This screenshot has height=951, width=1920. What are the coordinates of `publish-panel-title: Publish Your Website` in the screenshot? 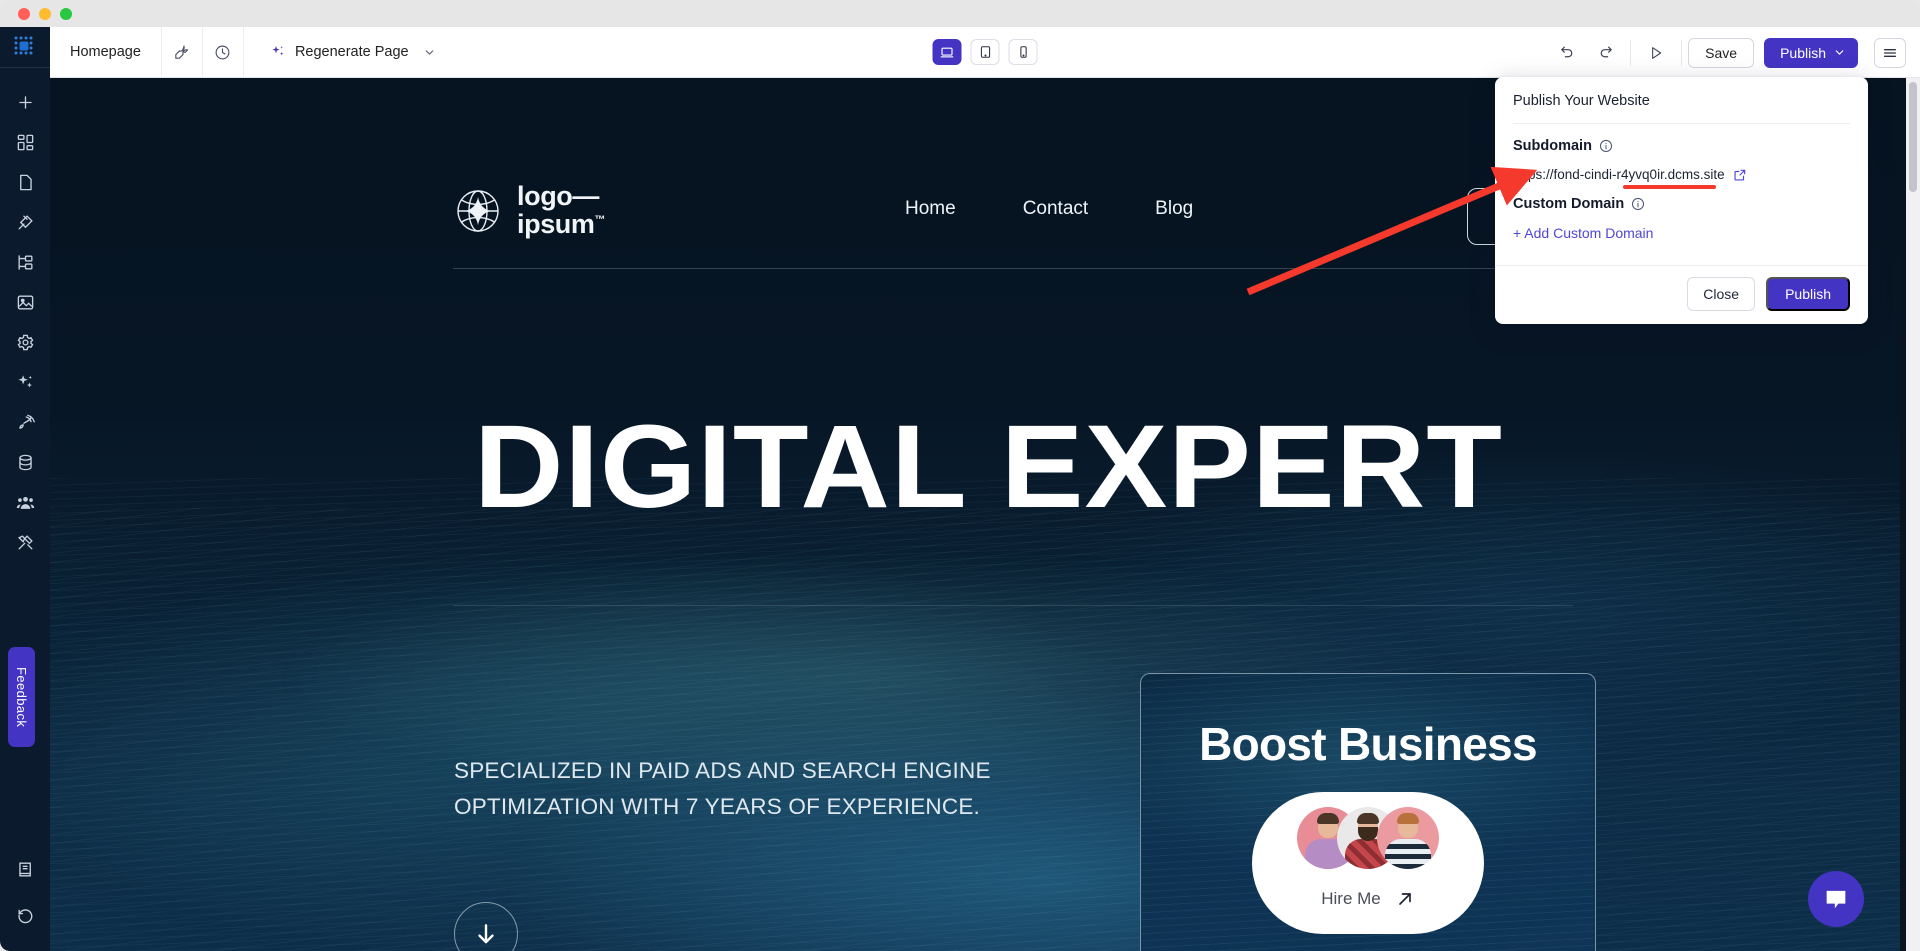 It's located at (1581, 101).